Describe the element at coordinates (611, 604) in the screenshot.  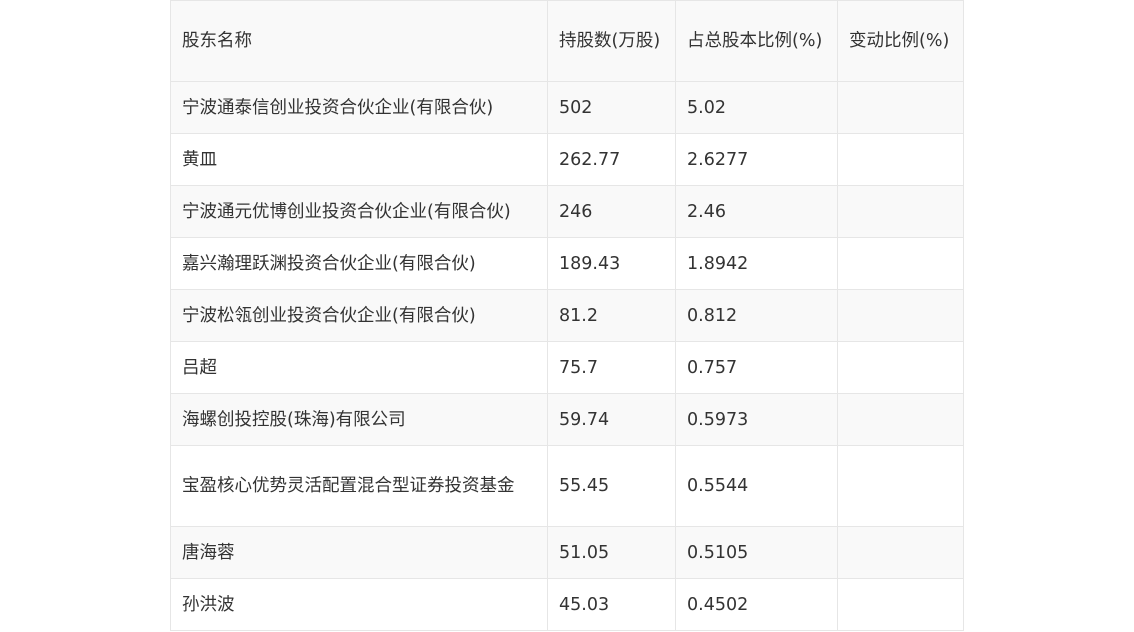
I see `cell-shares: 45.03` at that location.